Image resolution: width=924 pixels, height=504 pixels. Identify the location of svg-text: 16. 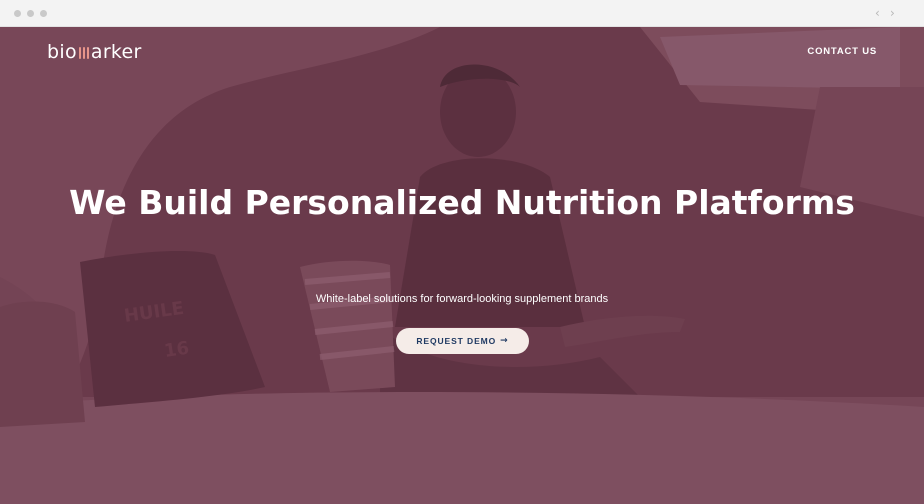
(177, 350).